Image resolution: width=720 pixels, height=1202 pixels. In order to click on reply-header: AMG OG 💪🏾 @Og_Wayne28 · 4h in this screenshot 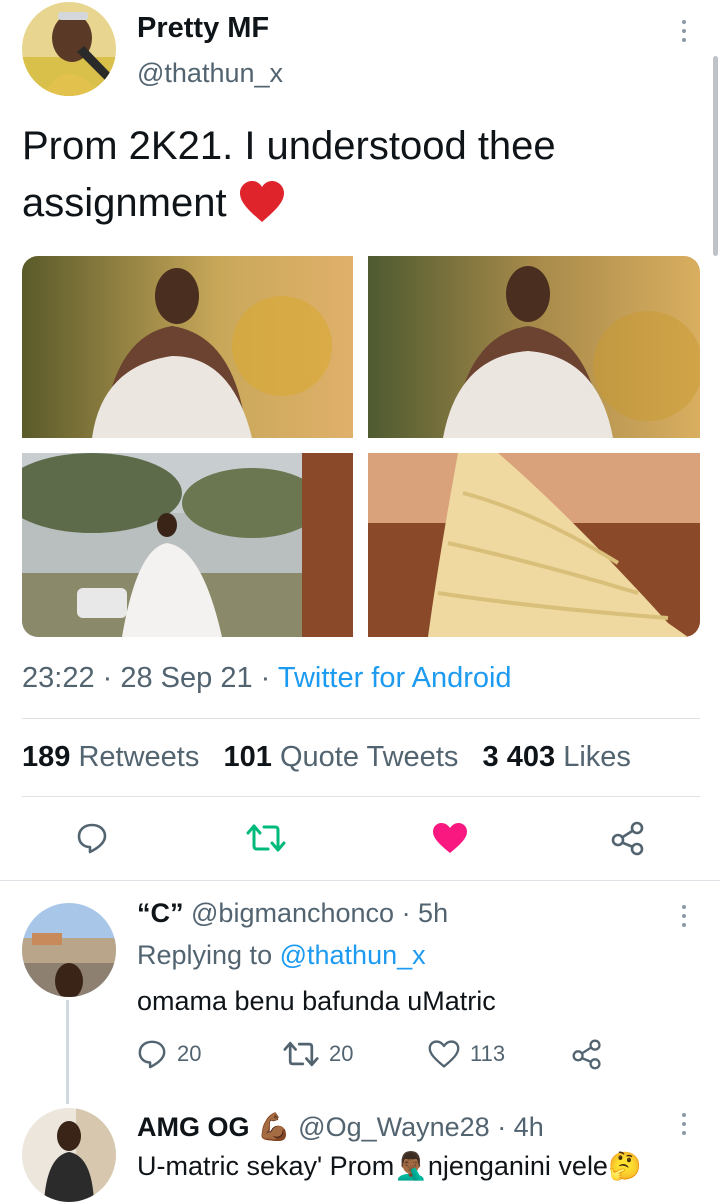, I will do `click(340, 1127)`.